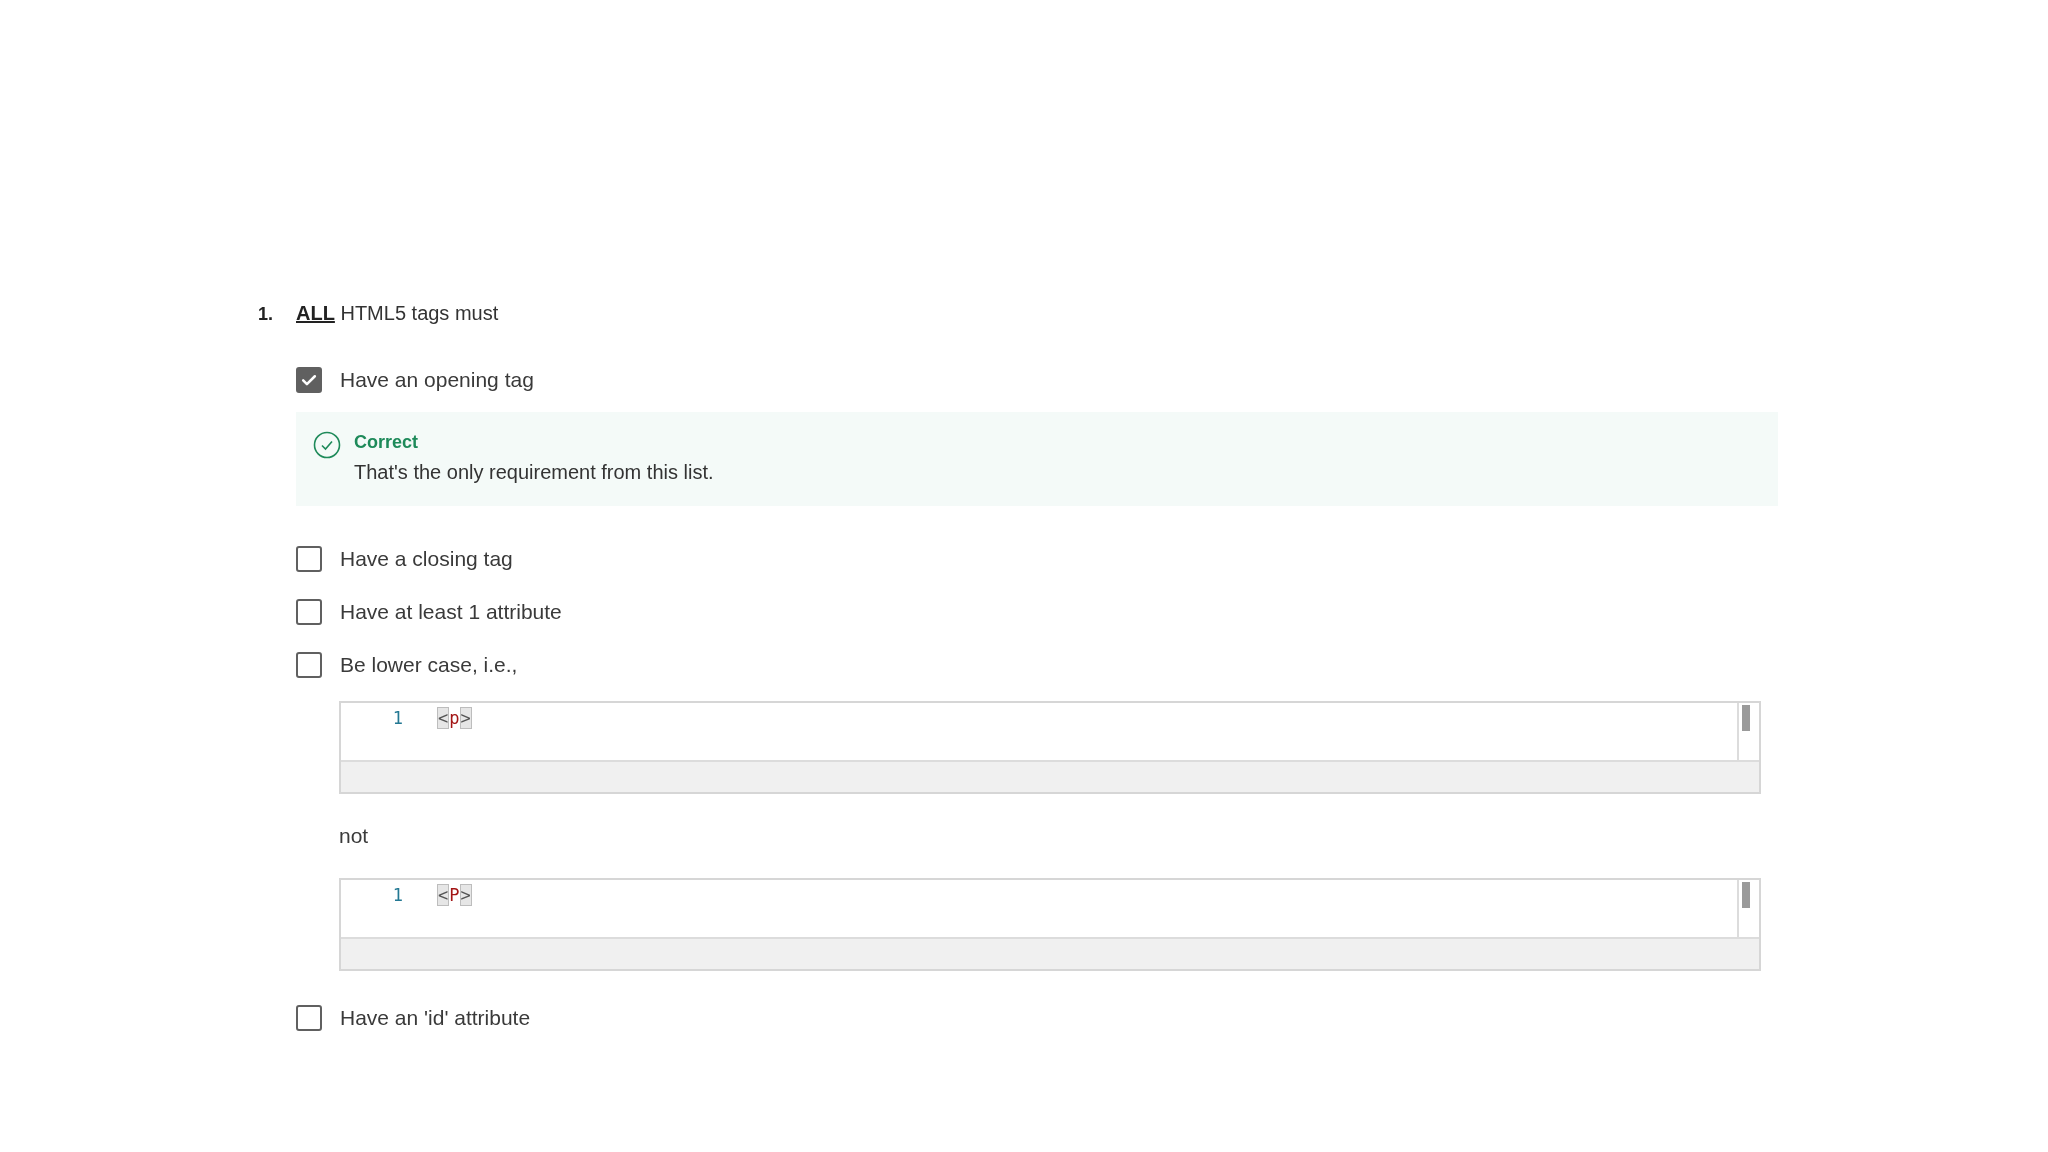  Describe the element at coordinates (327, 445) in the screenshot. I see `check-circle-icon` at that location.